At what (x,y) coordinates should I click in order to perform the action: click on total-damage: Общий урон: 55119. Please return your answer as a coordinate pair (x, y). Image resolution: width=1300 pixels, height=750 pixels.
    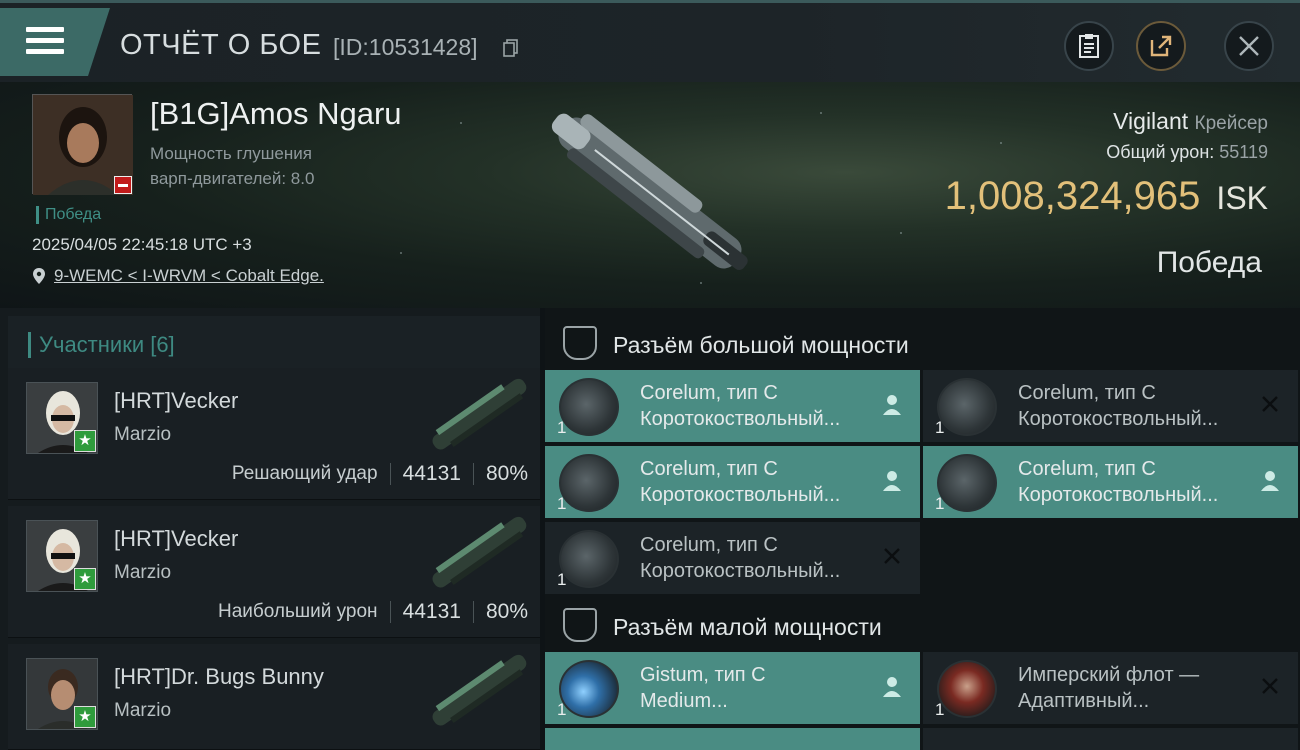
    Looking at the image, I should click on (1187, 152).